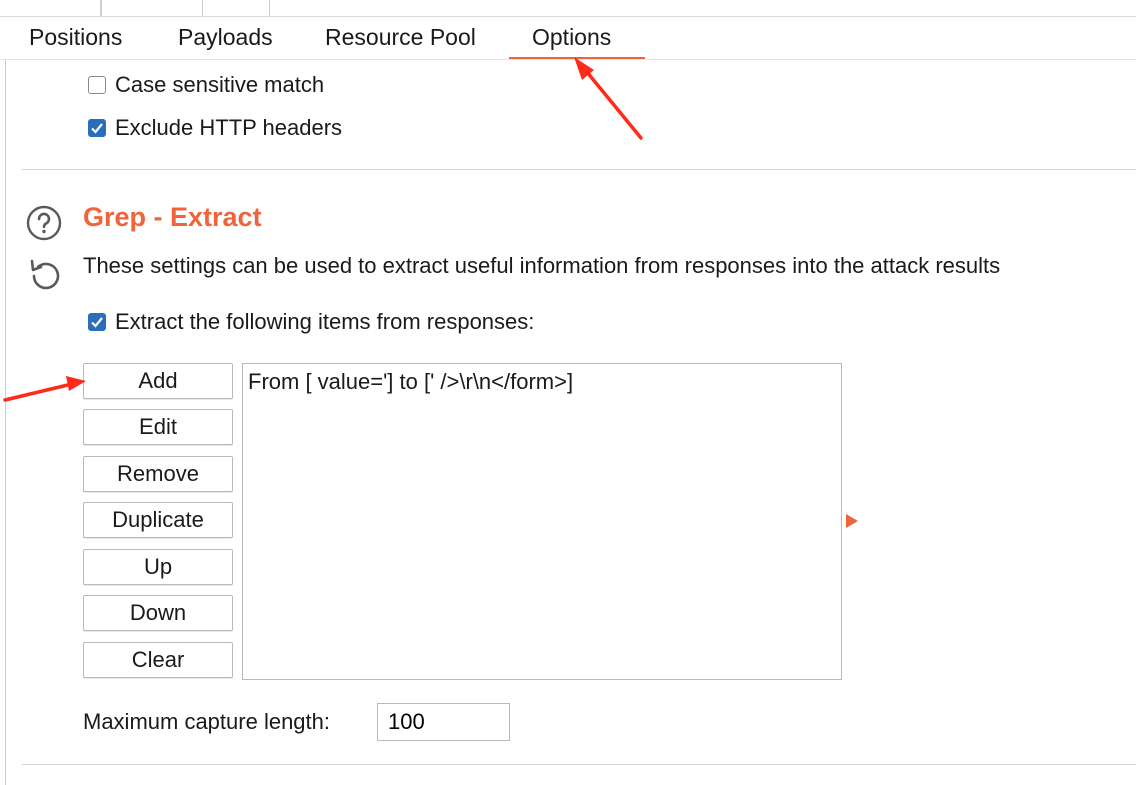 This screenshot has height=785, width=1136. Describe the element at coordinates (443, 722) in the screenshot. I see `max-capture-input` at that location.